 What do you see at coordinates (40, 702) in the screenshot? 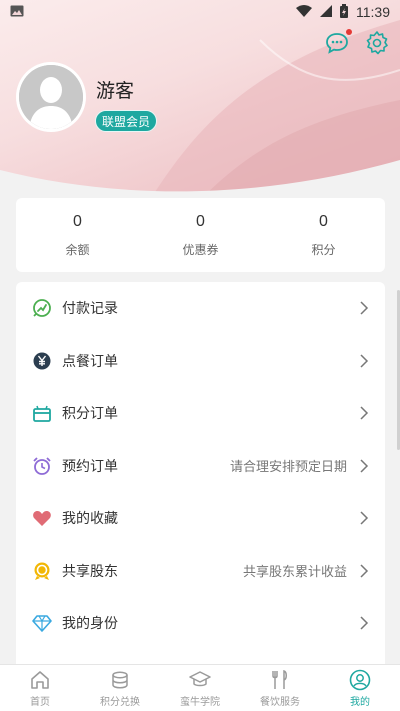
I see `tab-label: 首页` at bounding box center [40, 702].